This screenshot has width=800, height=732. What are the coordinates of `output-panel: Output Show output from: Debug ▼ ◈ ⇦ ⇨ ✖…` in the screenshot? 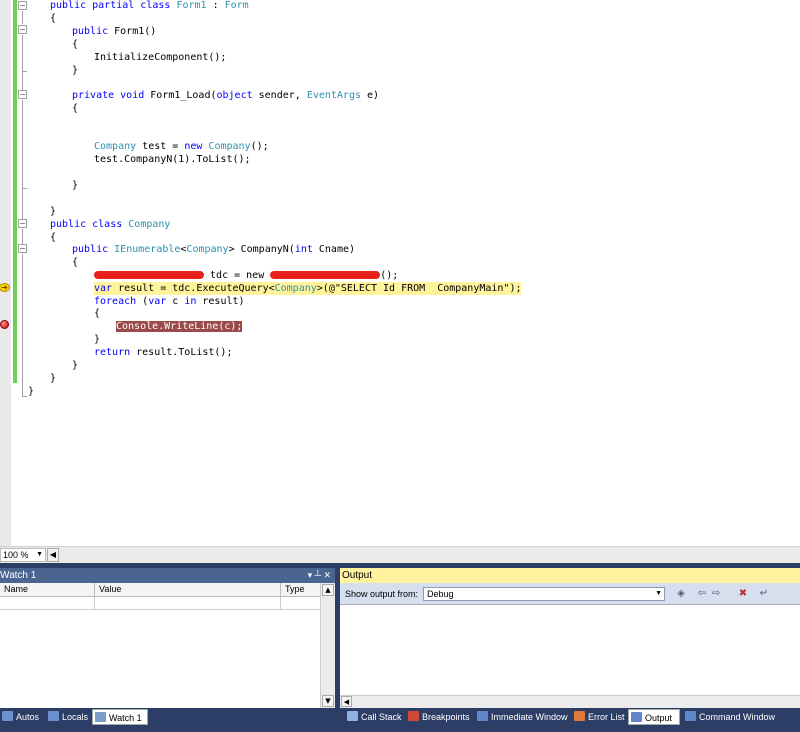 It's located at (570, 638).